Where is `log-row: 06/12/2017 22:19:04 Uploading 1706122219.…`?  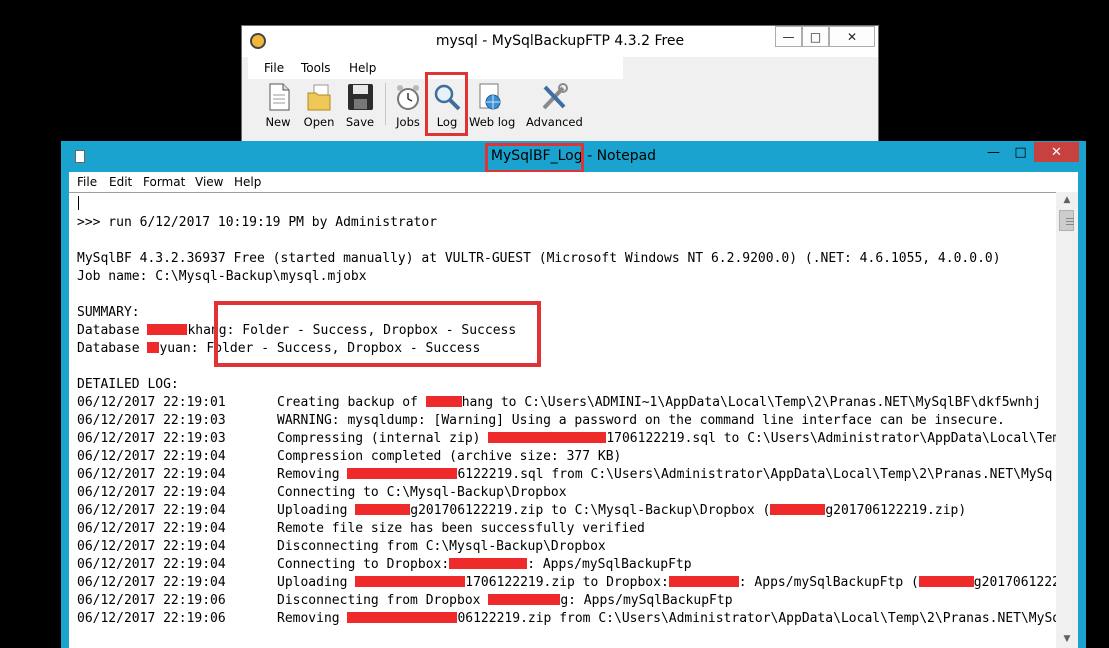 log-row: 06/12/2017 22:19:04 Uploading 1706122219.… is located at coordinates (566, 582).